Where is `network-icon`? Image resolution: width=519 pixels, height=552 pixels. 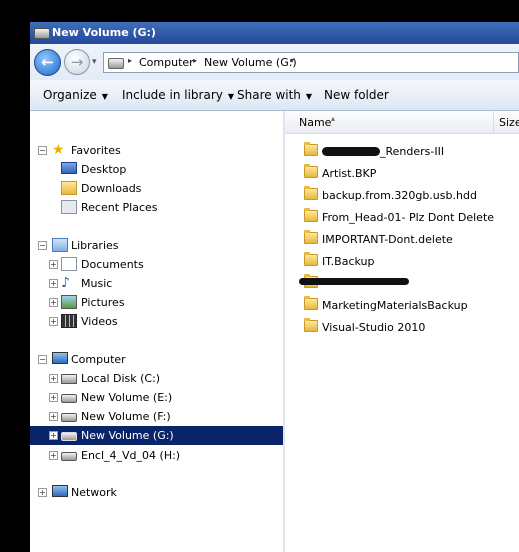 network-icon is located at coordinates (60, 491).